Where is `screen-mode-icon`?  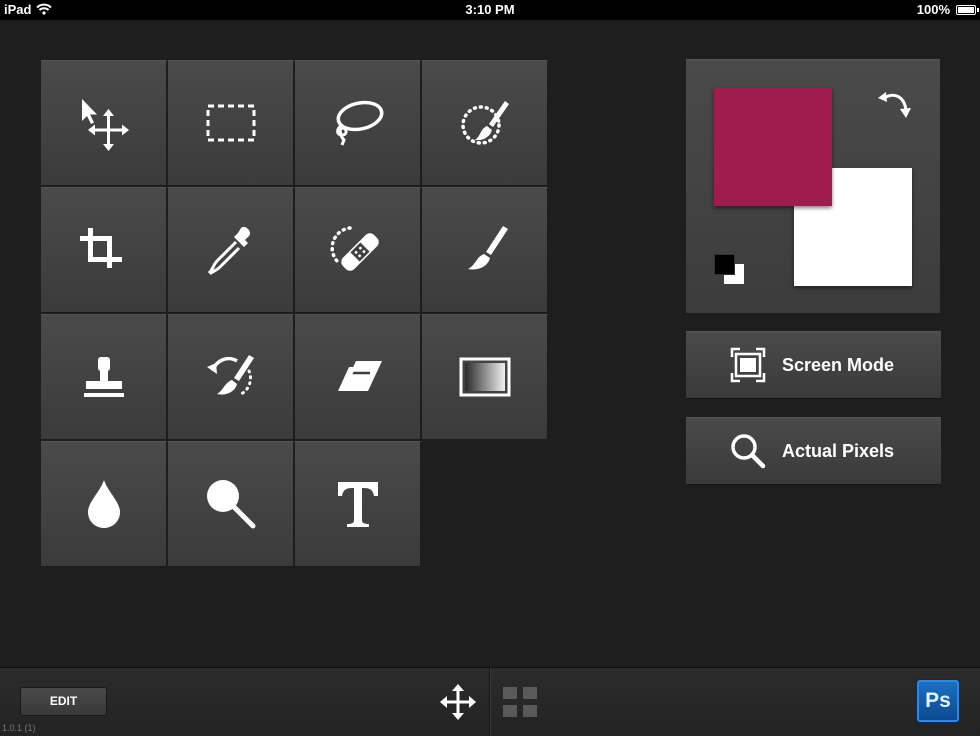
screen-mode-icon is located at coordinates (748, 365).